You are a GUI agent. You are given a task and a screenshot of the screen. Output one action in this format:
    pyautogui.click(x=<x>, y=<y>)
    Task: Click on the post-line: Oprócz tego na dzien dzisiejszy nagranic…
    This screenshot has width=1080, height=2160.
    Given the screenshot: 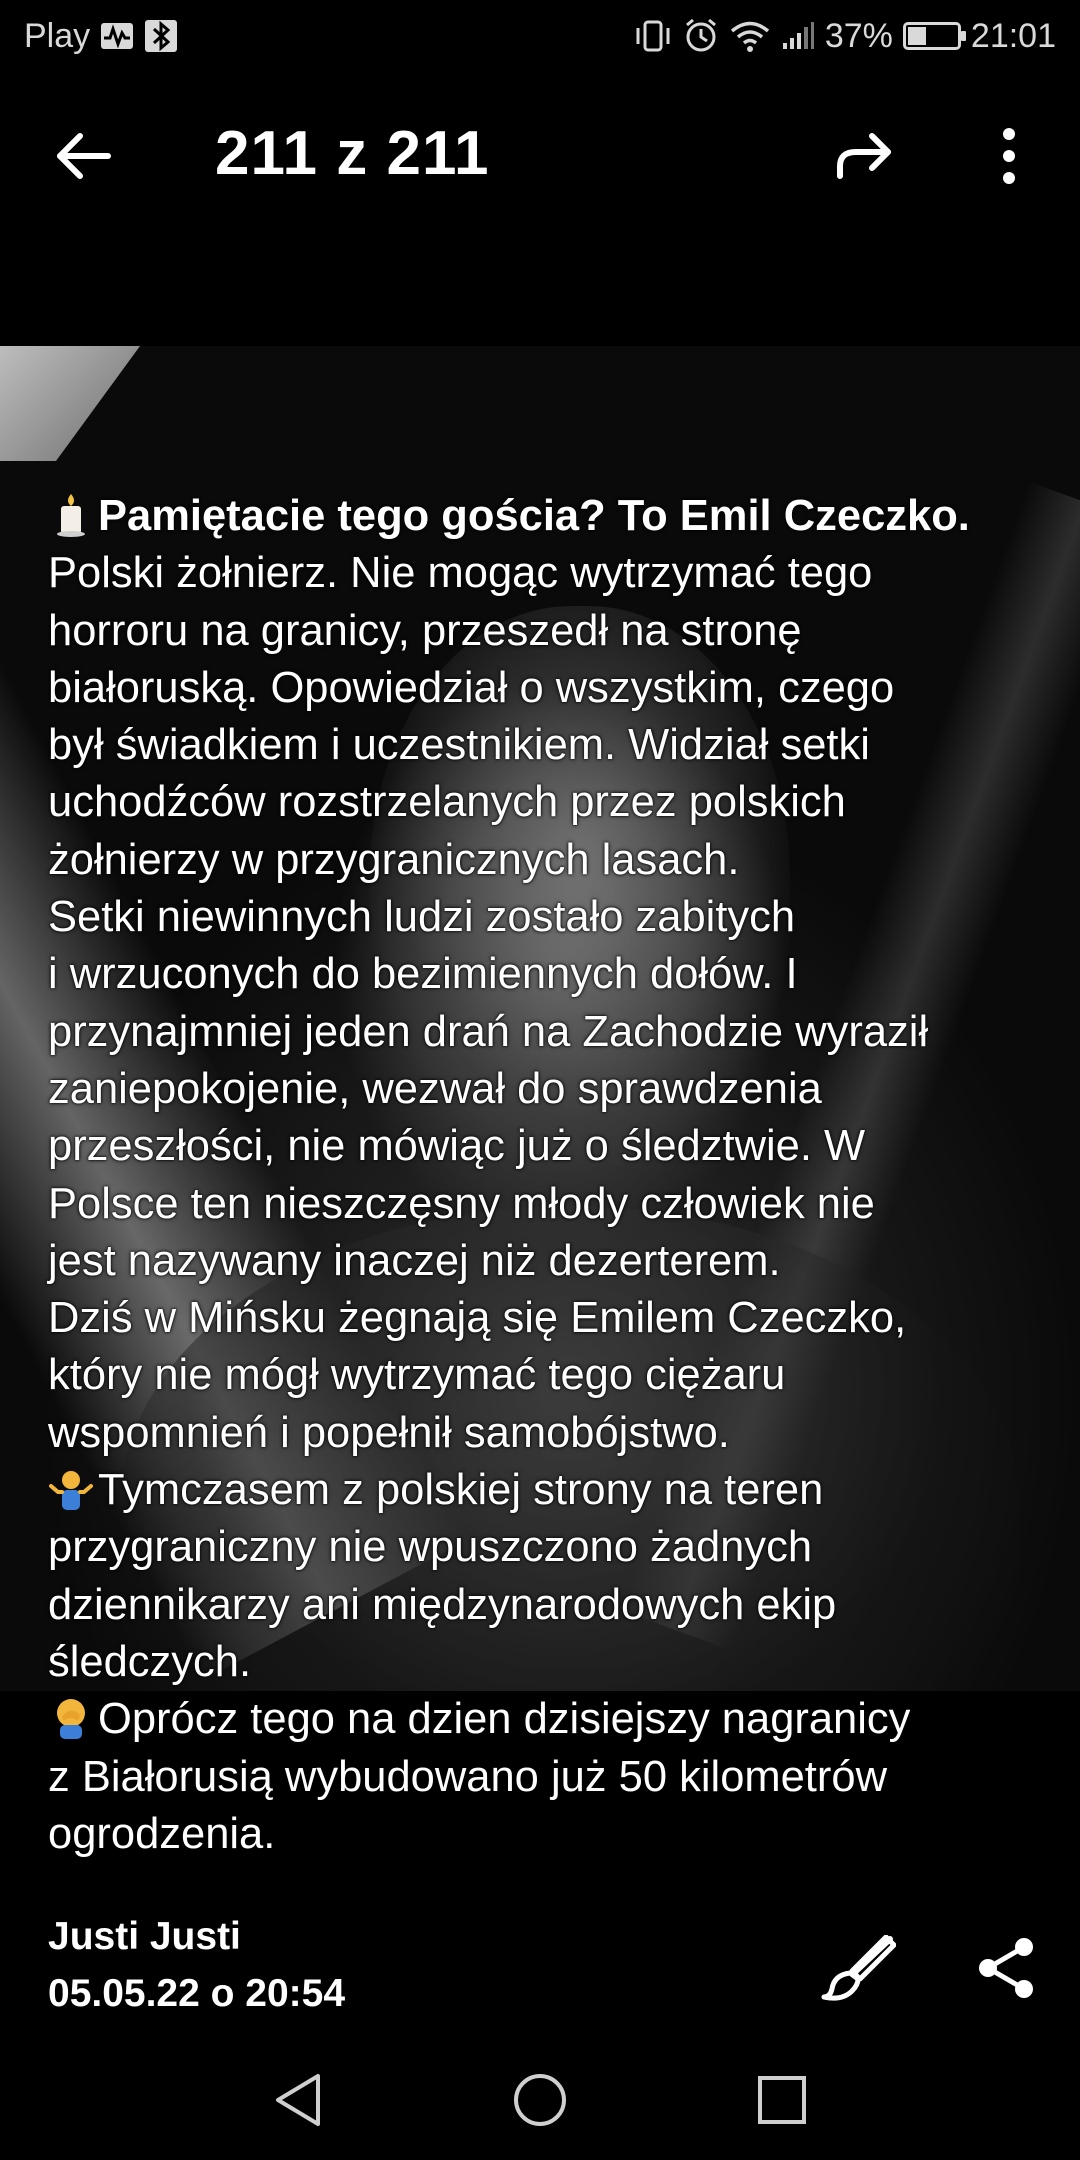 What is the action you would take?
    pyautogui.click(x=548, y=1719)
    